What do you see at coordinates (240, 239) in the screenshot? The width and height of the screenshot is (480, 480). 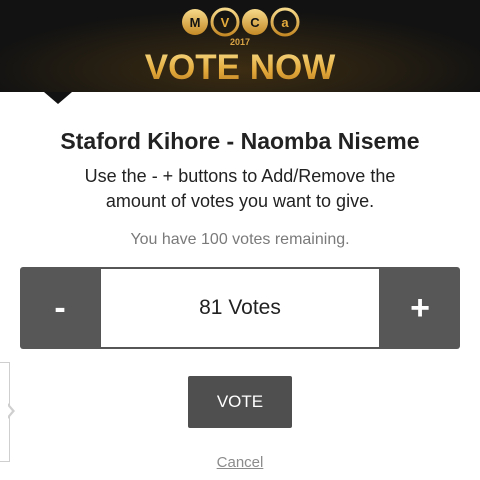 I see `votes-remaining-text: You have 100 votes remaining.` at bounding box center [240, 239].